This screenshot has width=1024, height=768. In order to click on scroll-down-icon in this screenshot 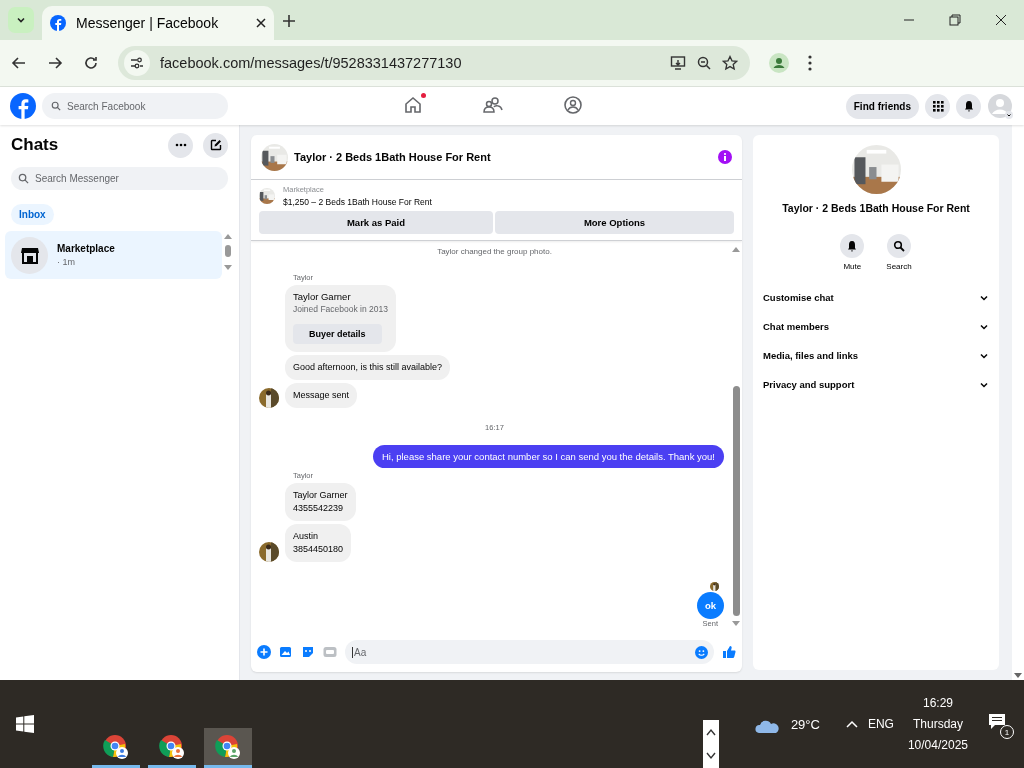, I will do `click(710, 756)`.